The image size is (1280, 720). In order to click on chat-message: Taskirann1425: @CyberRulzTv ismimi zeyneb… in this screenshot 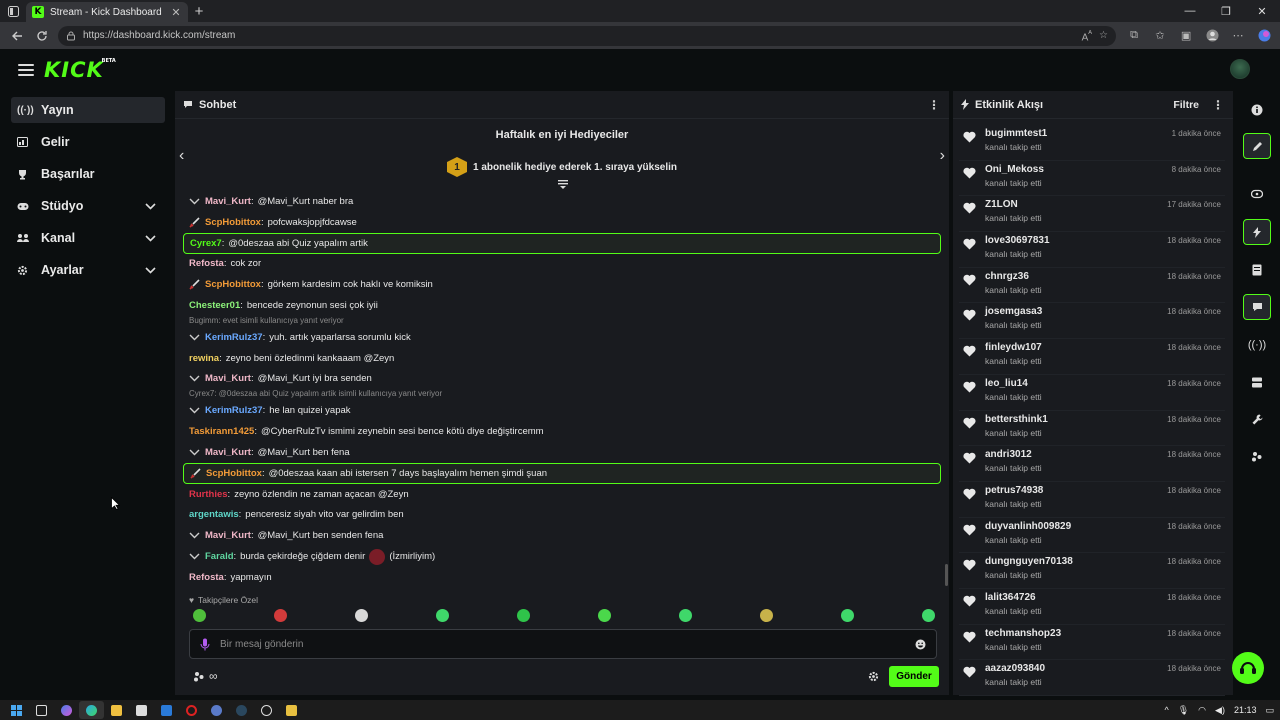, I will do `click(562, 431)`.